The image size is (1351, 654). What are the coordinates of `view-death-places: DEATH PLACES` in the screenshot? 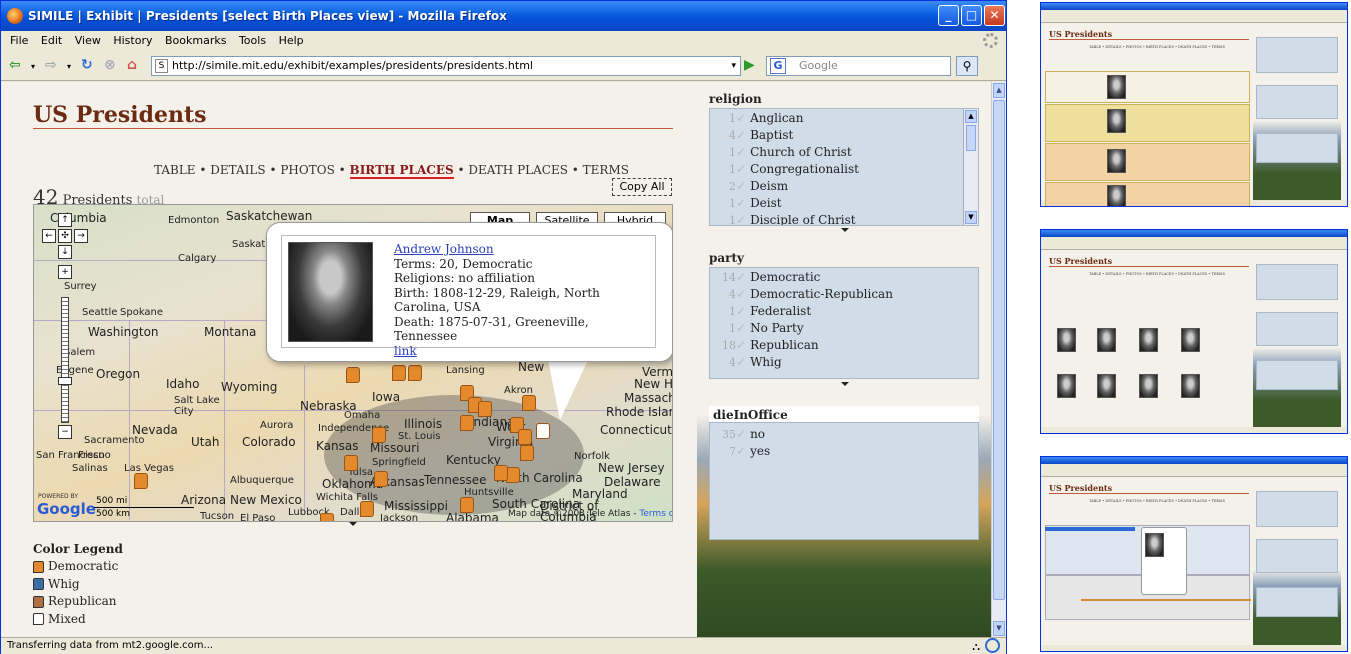 It's located at (518, 170).